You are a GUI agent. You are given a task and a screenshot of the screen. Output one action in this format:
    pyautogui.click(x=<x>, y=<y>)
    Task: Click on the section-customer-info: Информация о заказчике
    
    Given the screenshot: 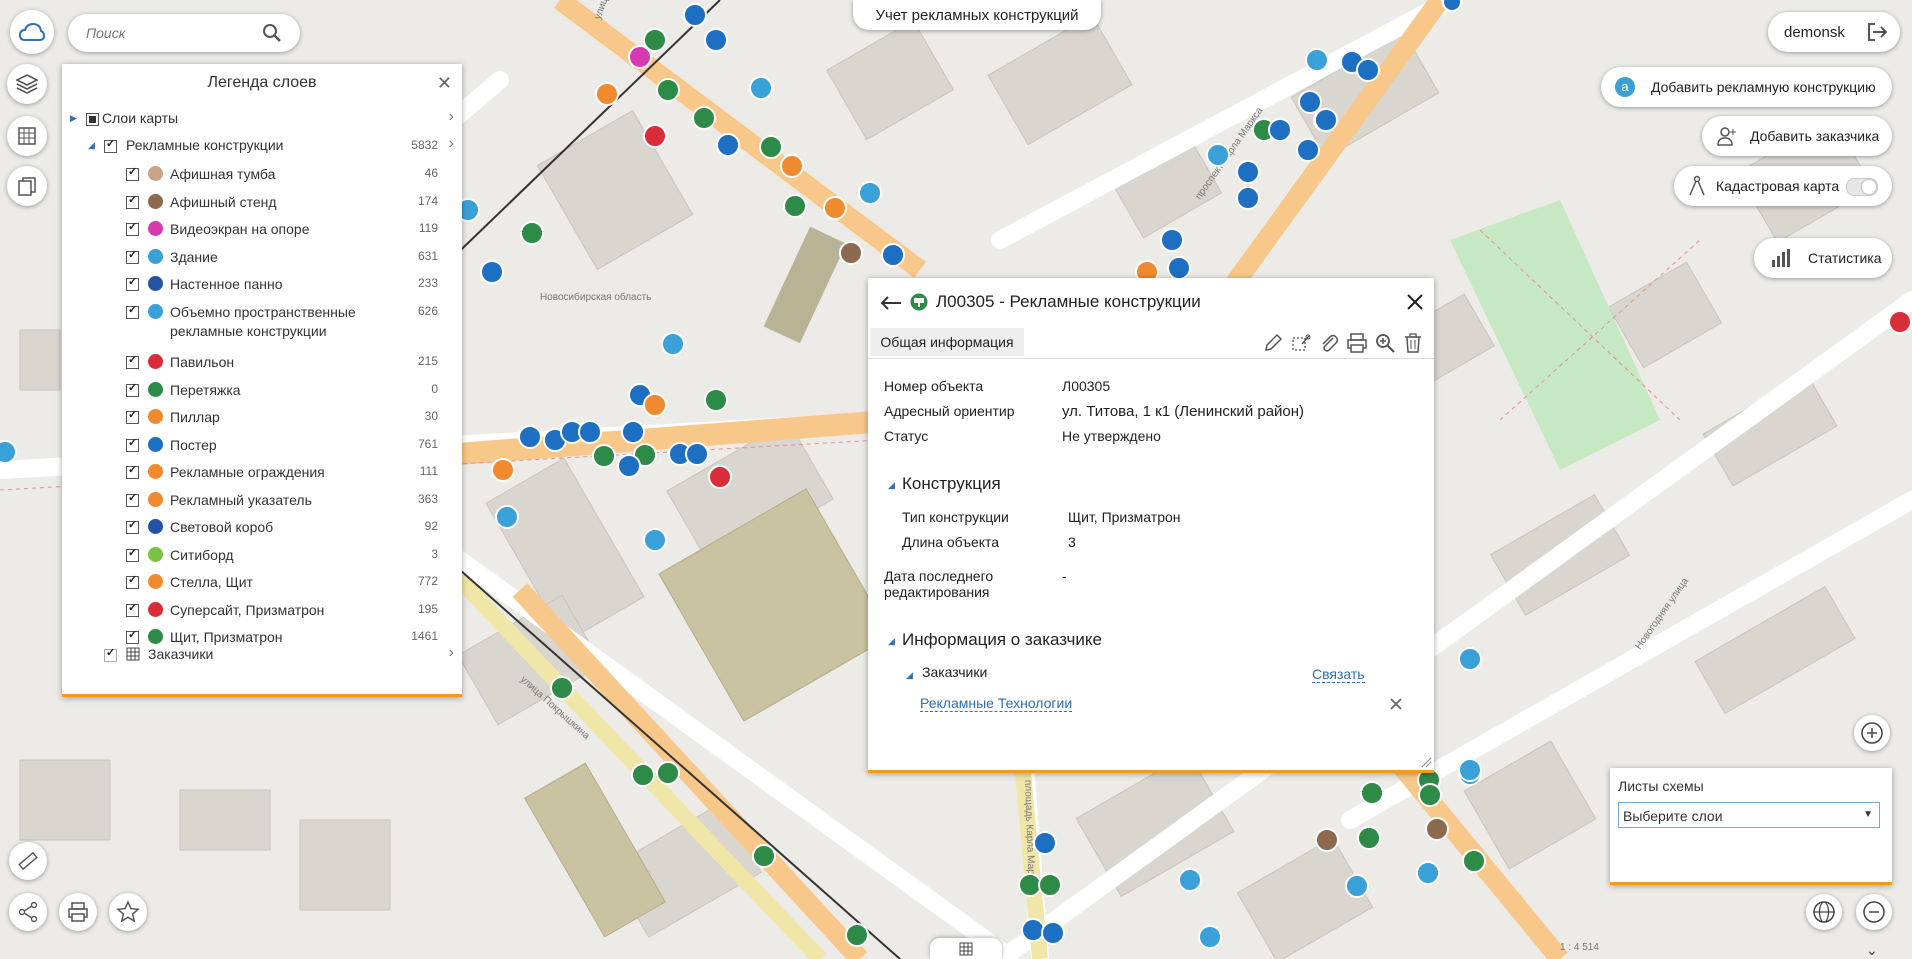 What is the action you would take?
    pyautogui.click(x=1002, y=640)
    